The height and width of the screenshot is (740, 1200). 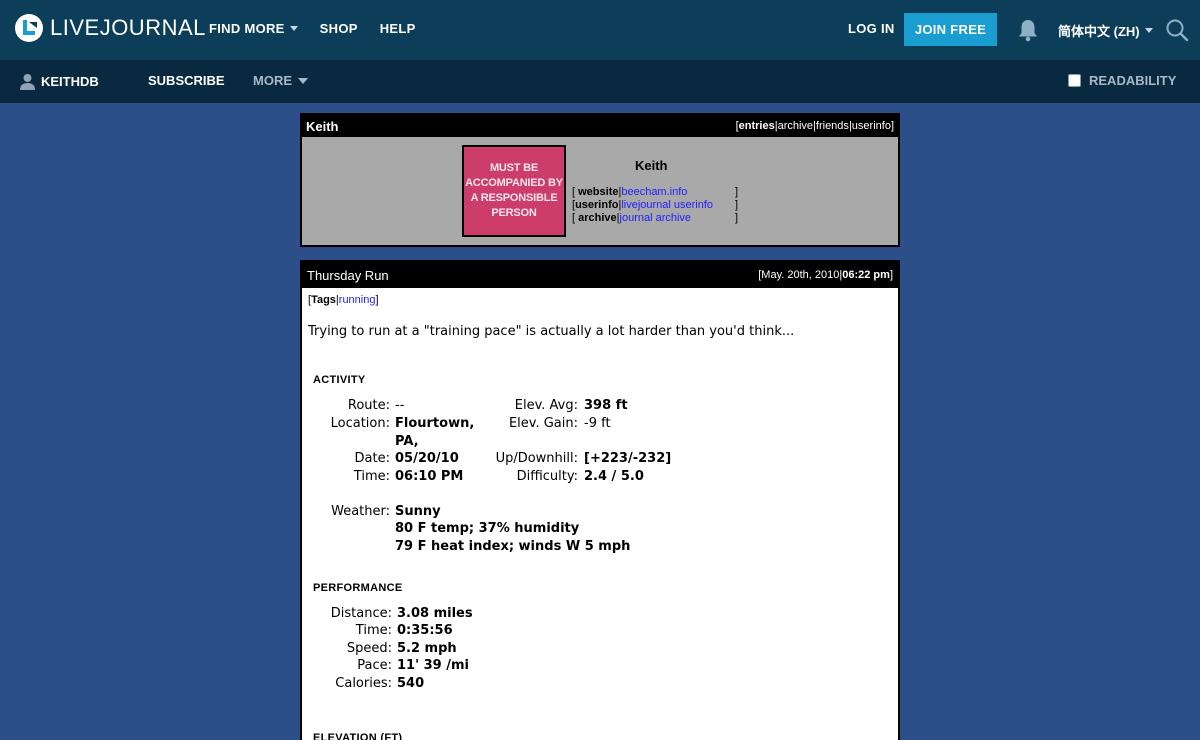 What do you see at coordinates (429, 476) in the screenshot?
I see `time-value: 06:10 PM` at bounding box center [429, 476].